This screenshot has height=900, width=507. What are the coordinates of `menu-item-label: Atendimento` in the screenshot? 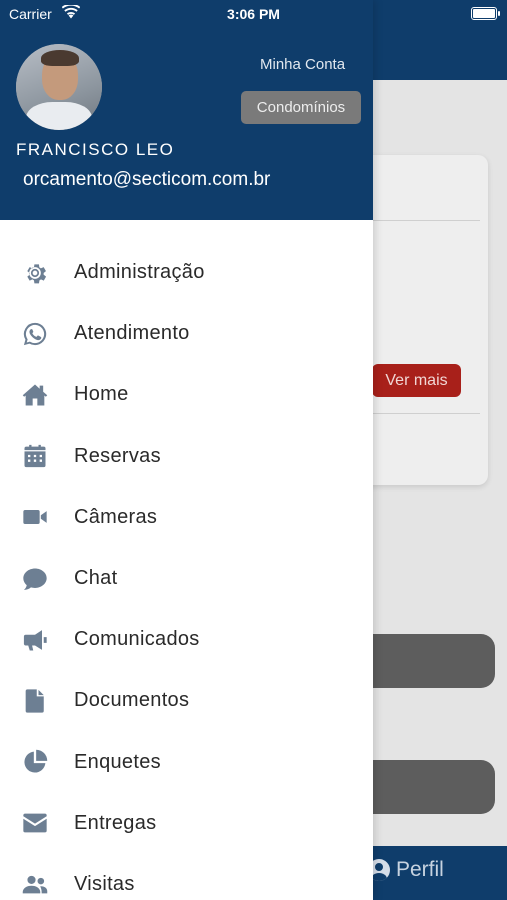 It's located at (132, 333).